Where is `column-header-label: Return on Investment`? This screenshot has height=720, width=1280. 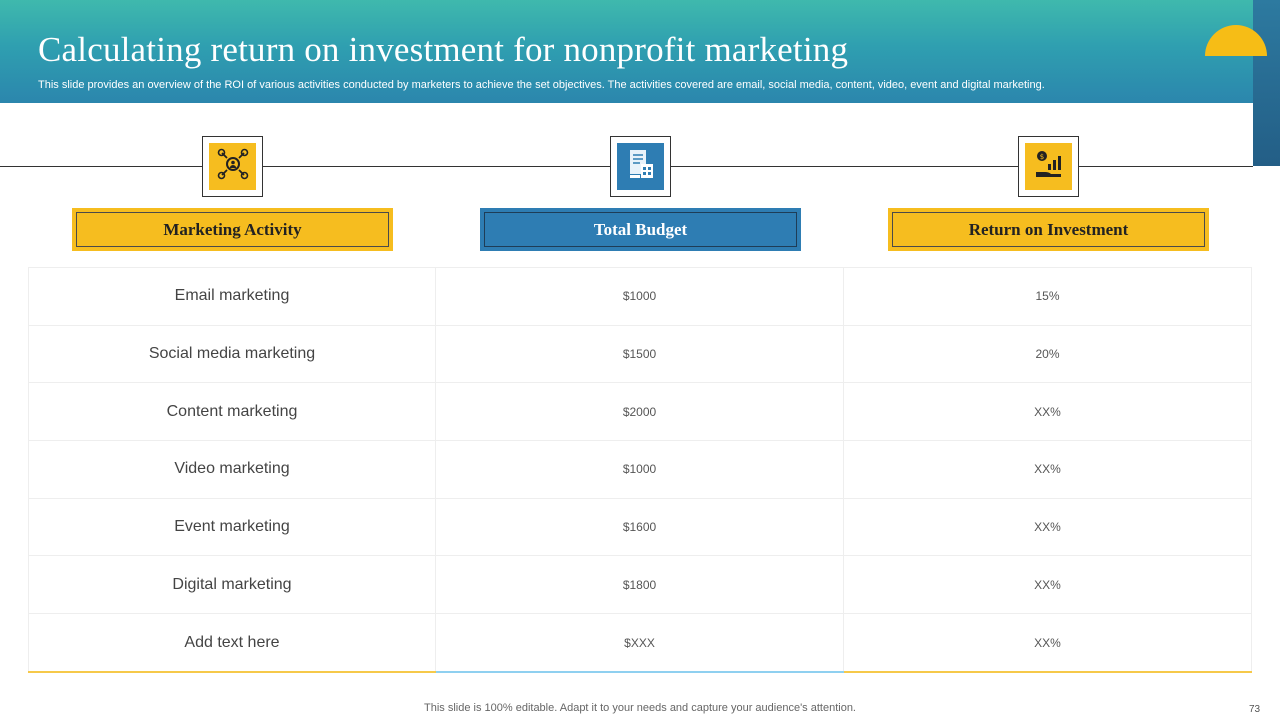 column-header-label: Return on Investment is located at coordinates (1048, 229).